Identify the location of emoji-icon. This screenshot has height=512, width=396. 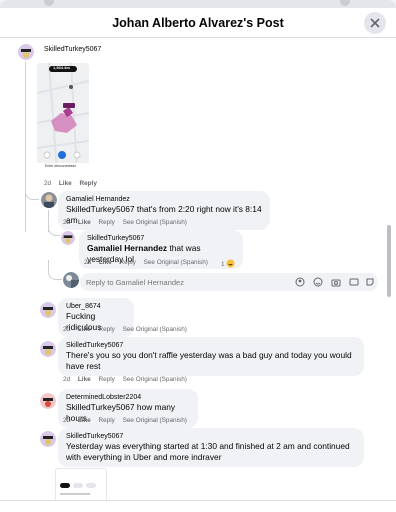
(318, 282).